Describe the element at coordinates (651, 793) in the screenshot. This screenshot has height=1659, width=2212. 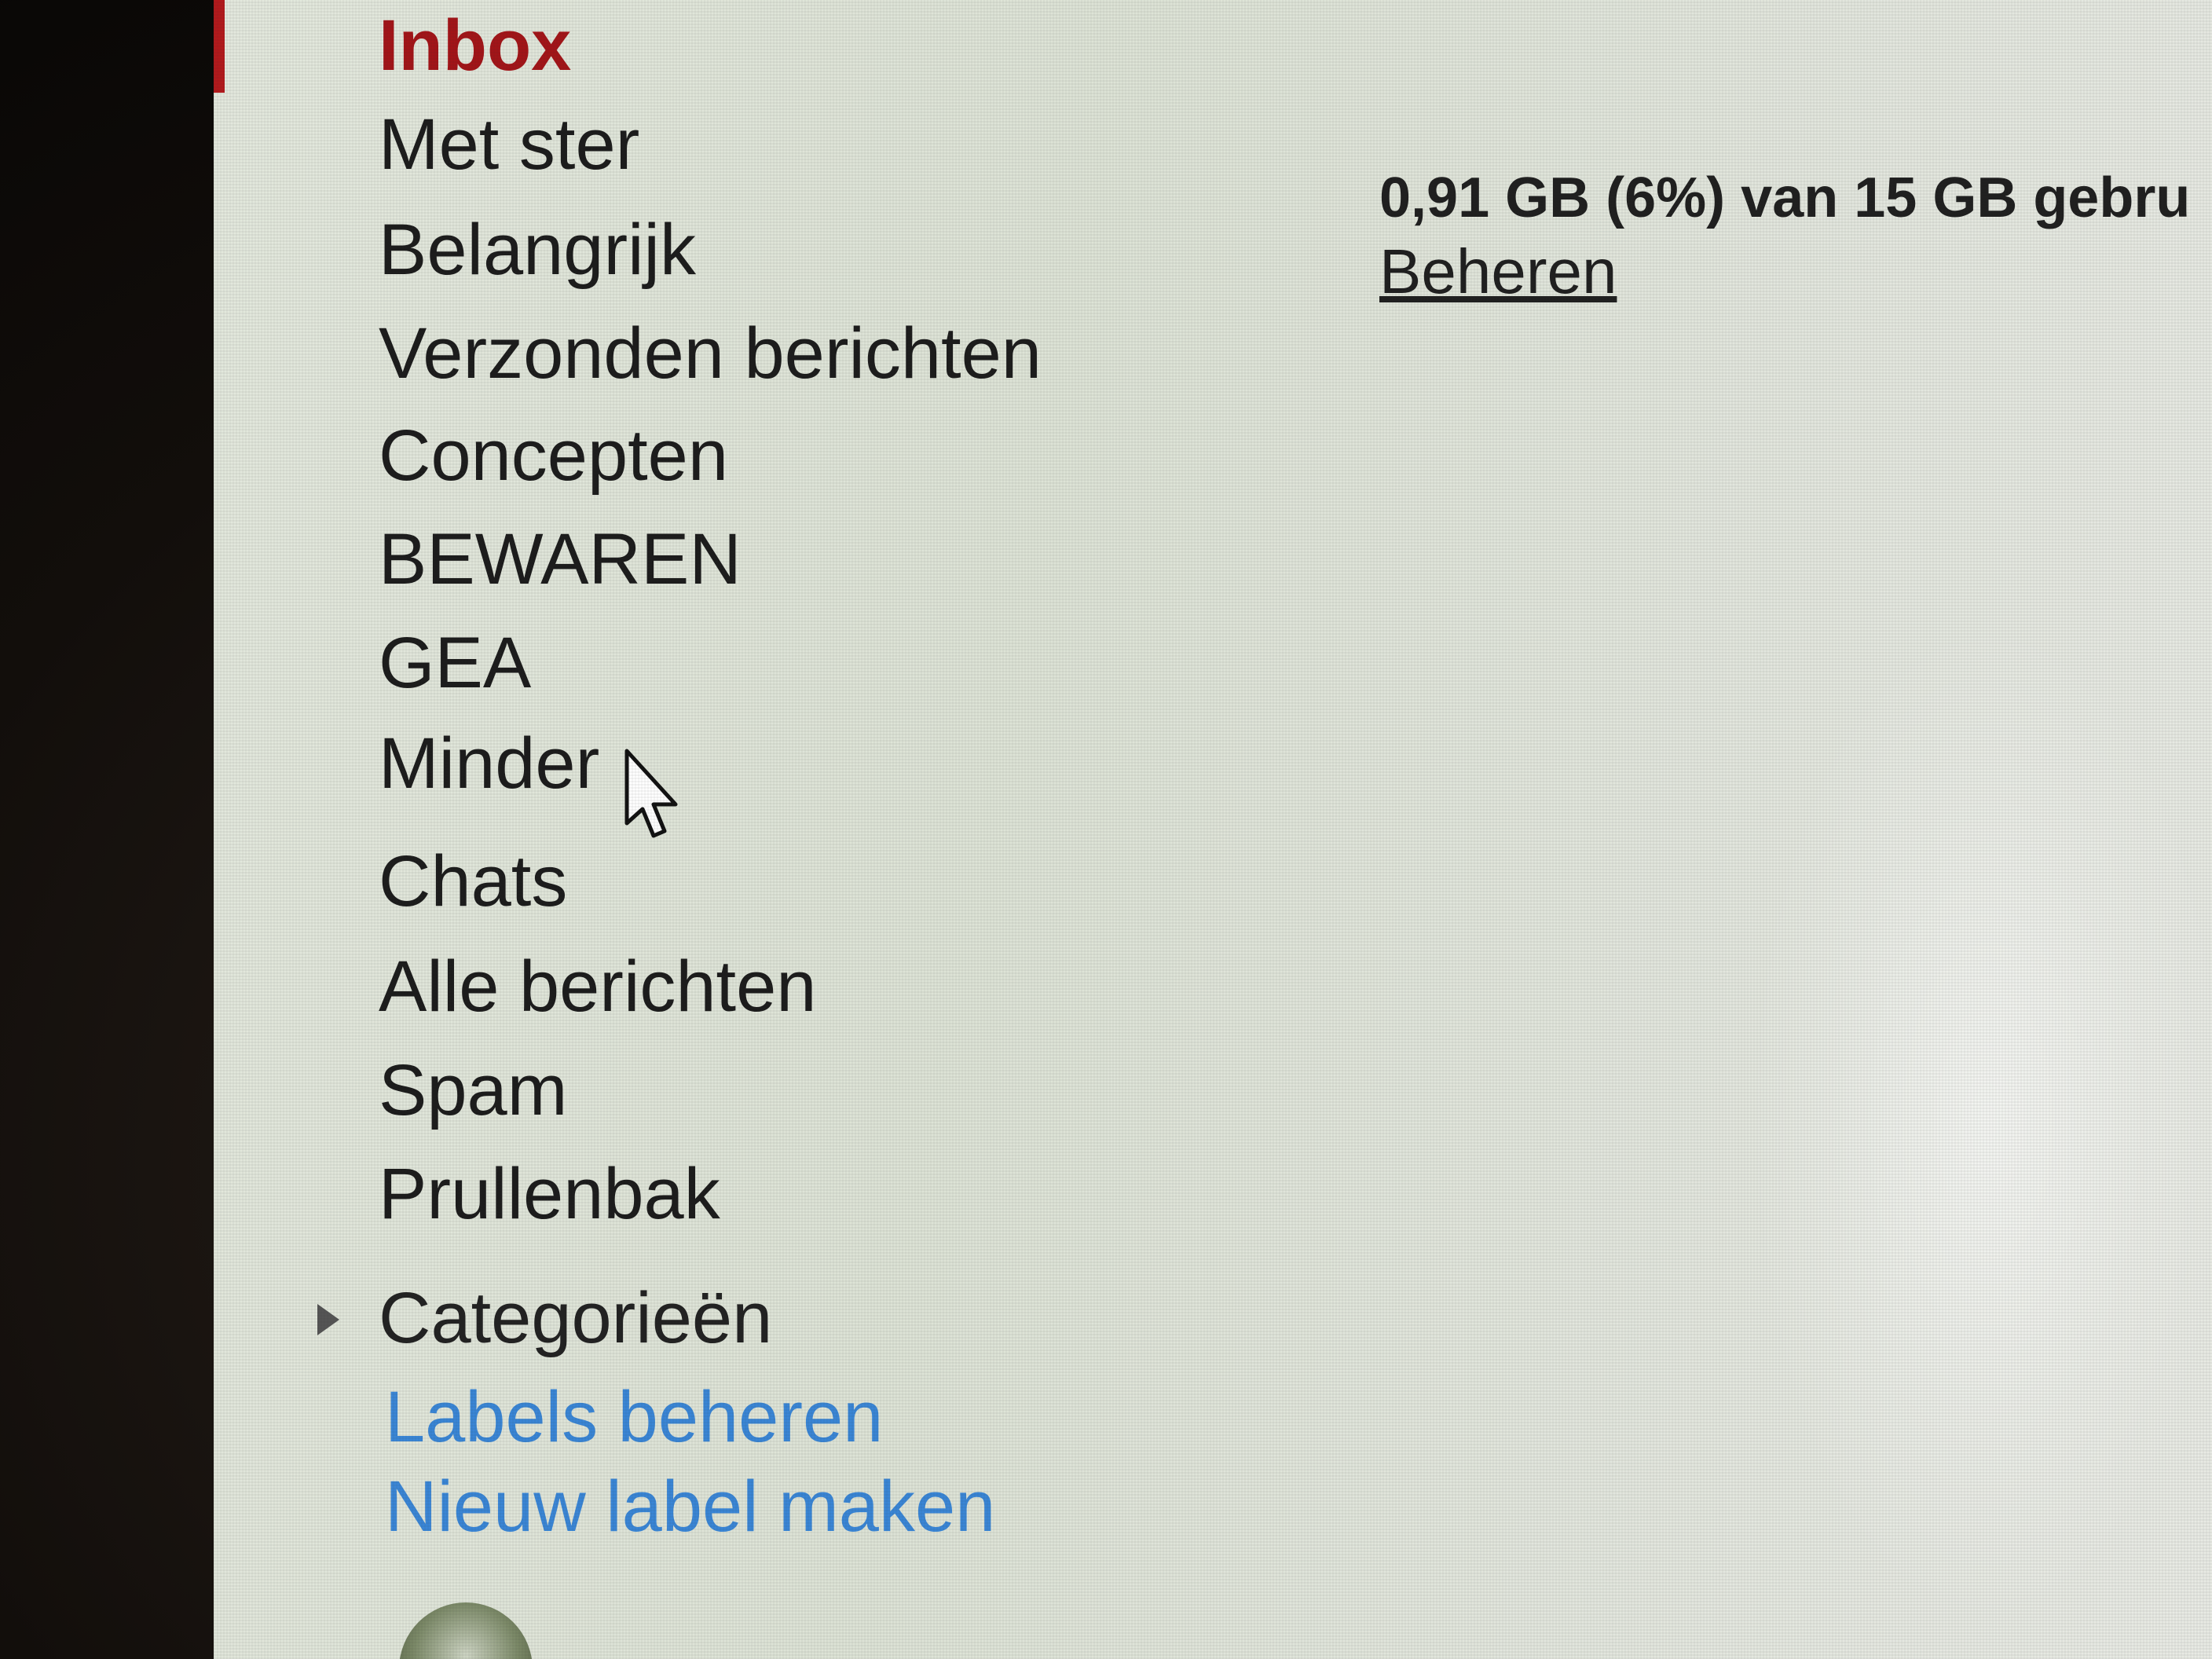
I see `mouse-pointer-icon` at that location.